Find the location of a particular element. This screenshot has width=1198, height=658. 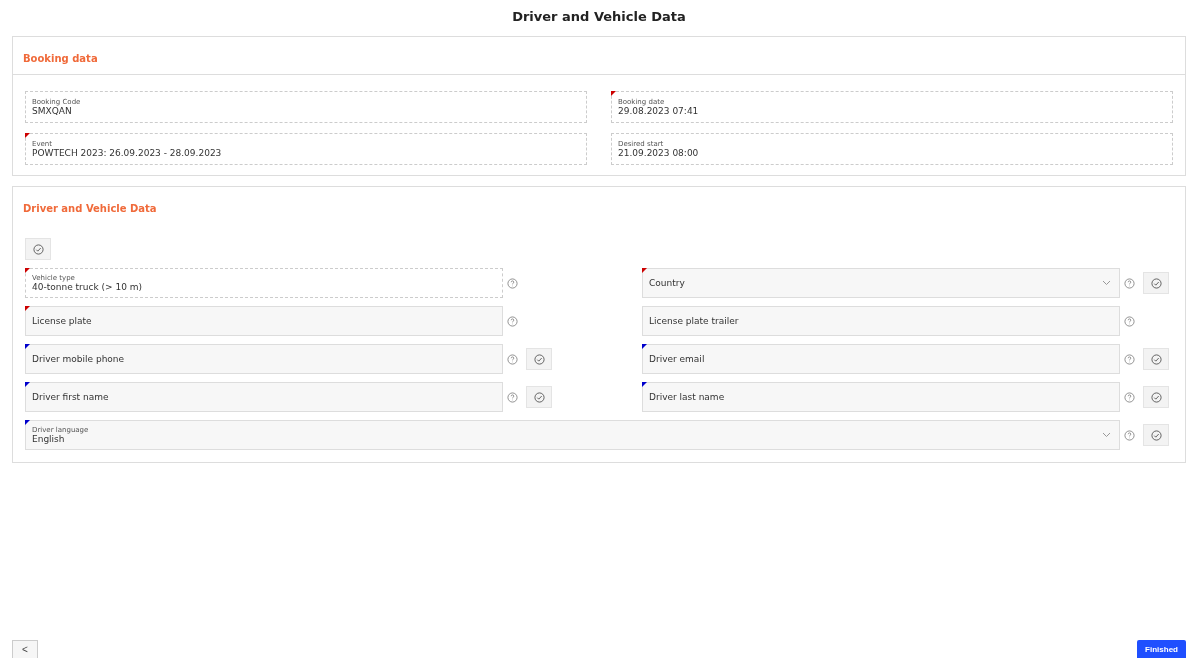

field-value: 21.09.2023 08:00 is located at coordinates (658, 153).